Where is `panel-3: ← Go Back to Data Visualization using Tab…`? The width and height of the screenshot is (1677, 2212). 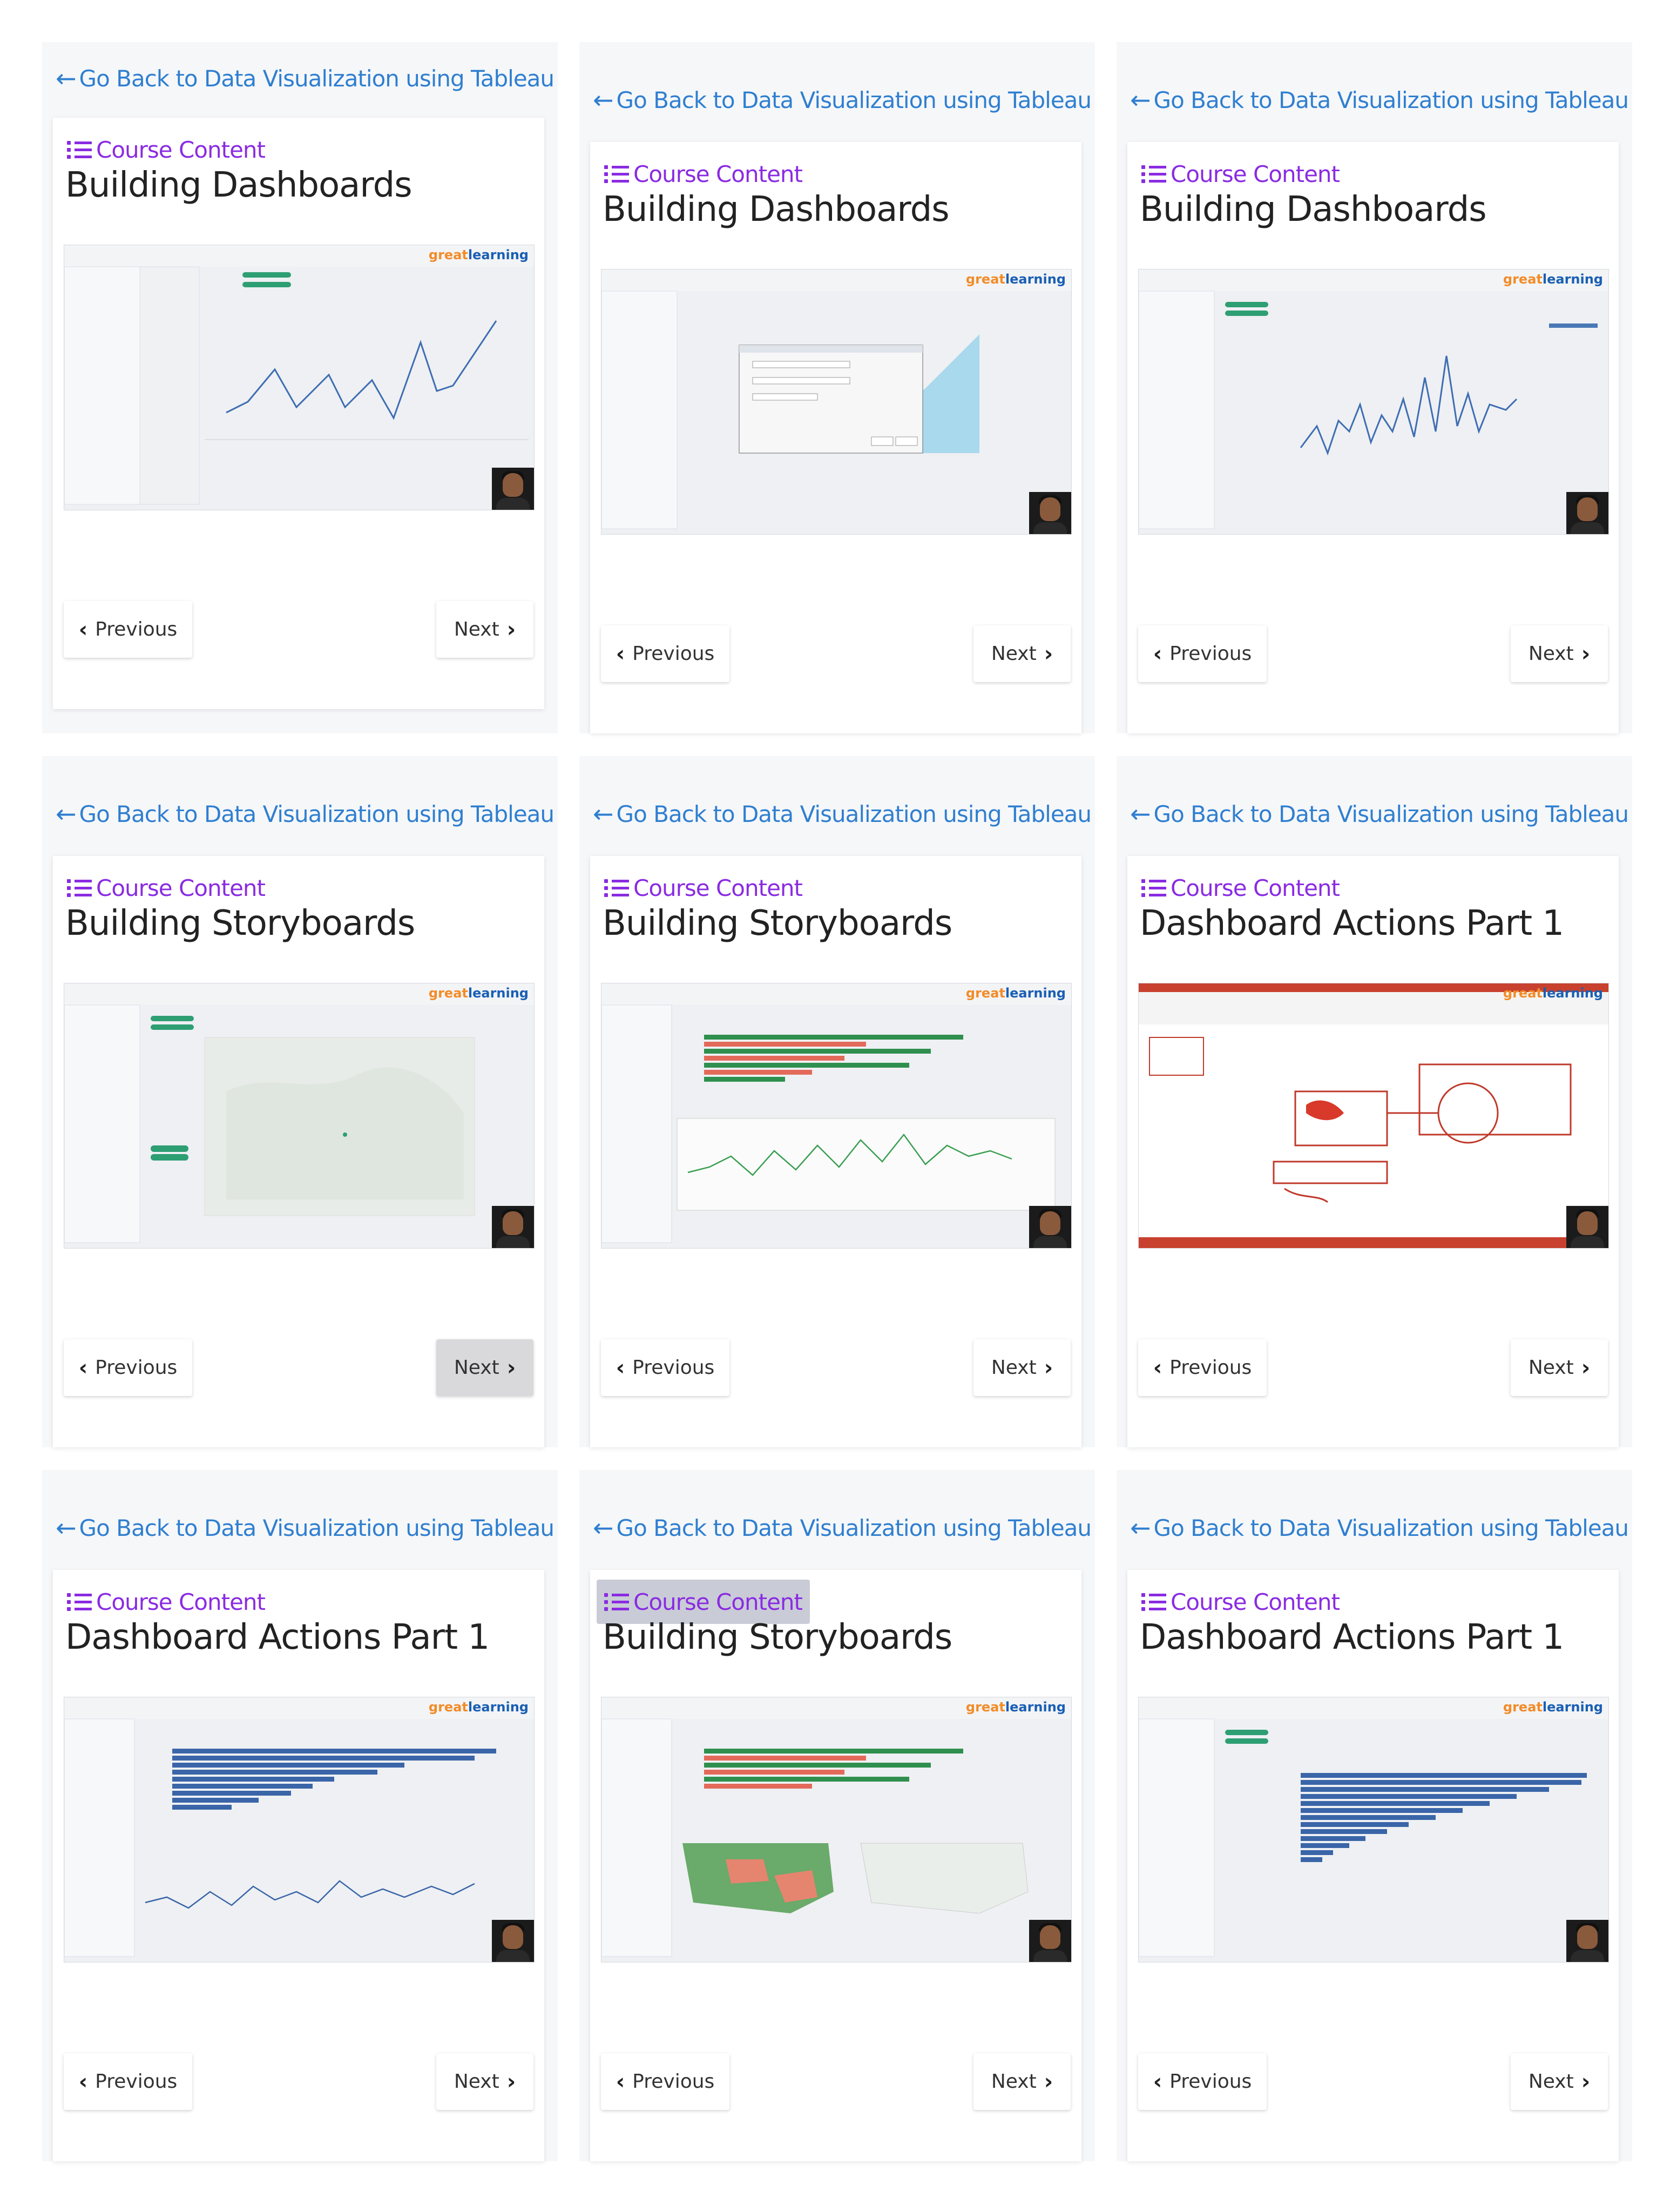 panel-3: ← Go Back to Data Visualization using Tab… is located at coordinates (1374, 387).